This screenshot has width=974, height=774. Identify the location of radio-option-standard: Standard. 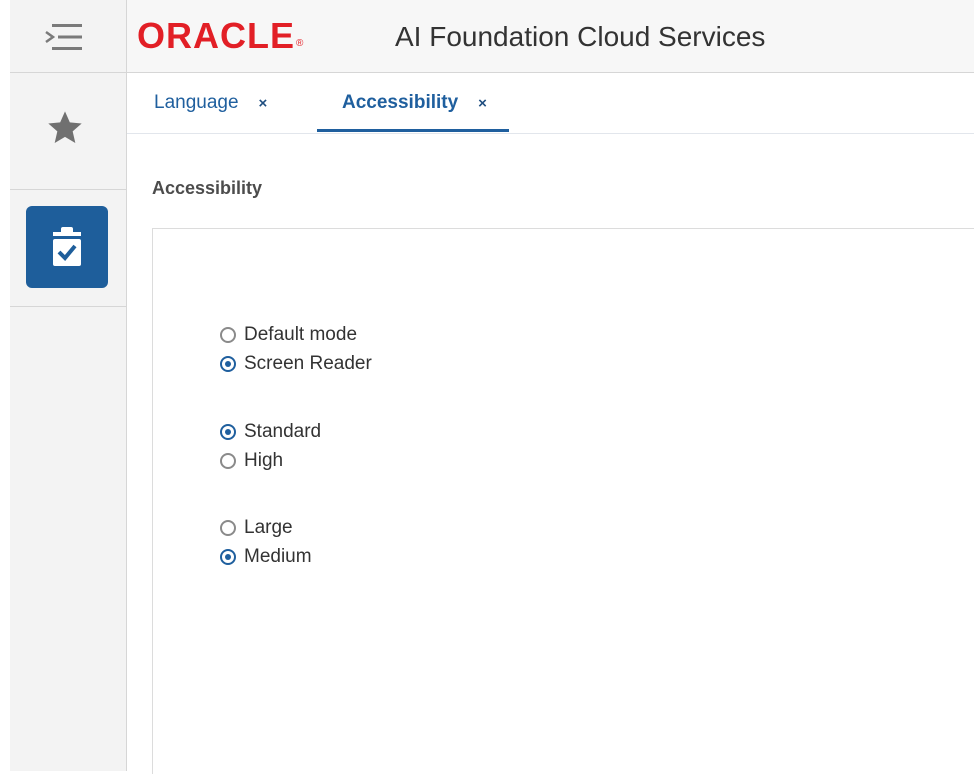
(270, 431).